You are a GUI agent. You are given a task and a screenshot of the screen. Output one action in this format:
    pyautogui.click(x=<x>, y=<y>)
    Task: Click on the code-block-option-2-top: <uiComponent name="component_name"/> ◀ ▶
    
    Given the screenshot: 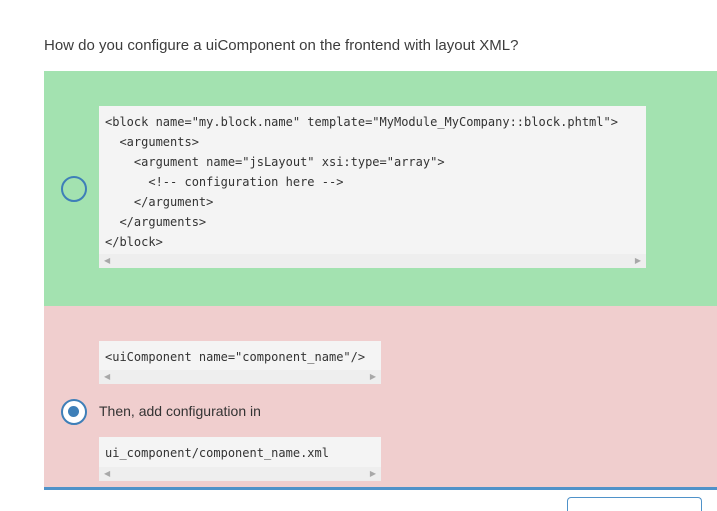 What is the action you would take?
    pyautogui.click(x=240, y=362)
    